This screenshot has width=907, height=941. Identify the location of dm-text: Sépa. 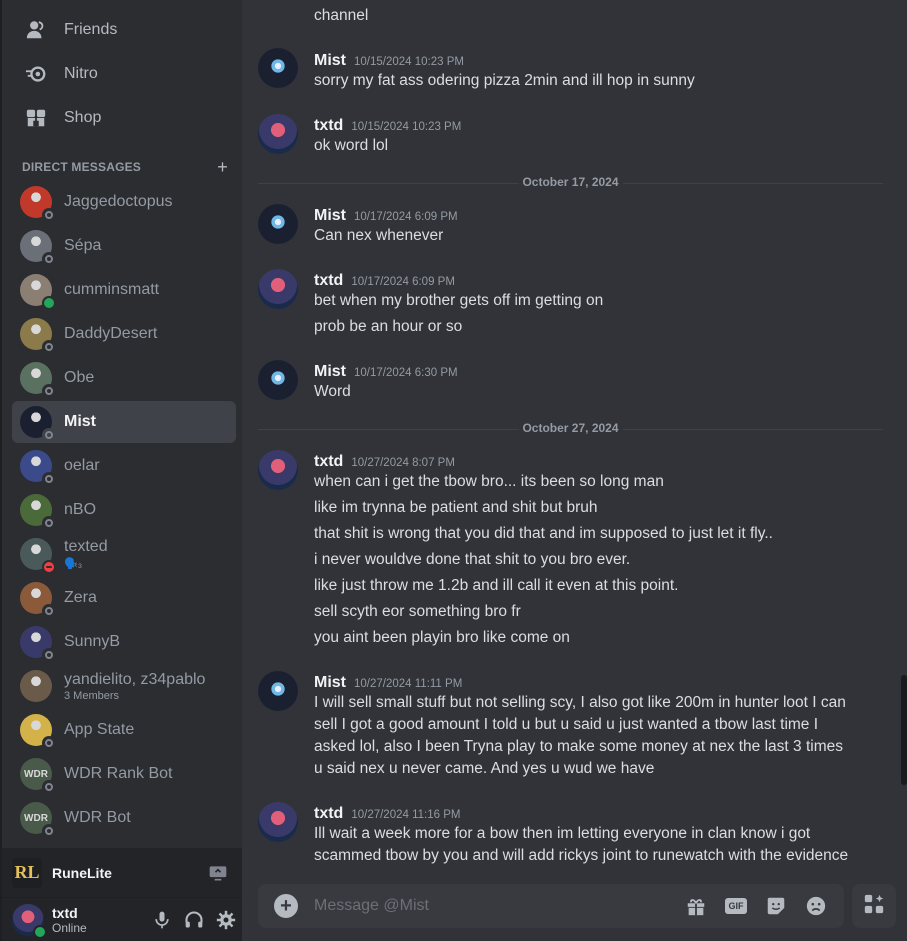
(82, 246).